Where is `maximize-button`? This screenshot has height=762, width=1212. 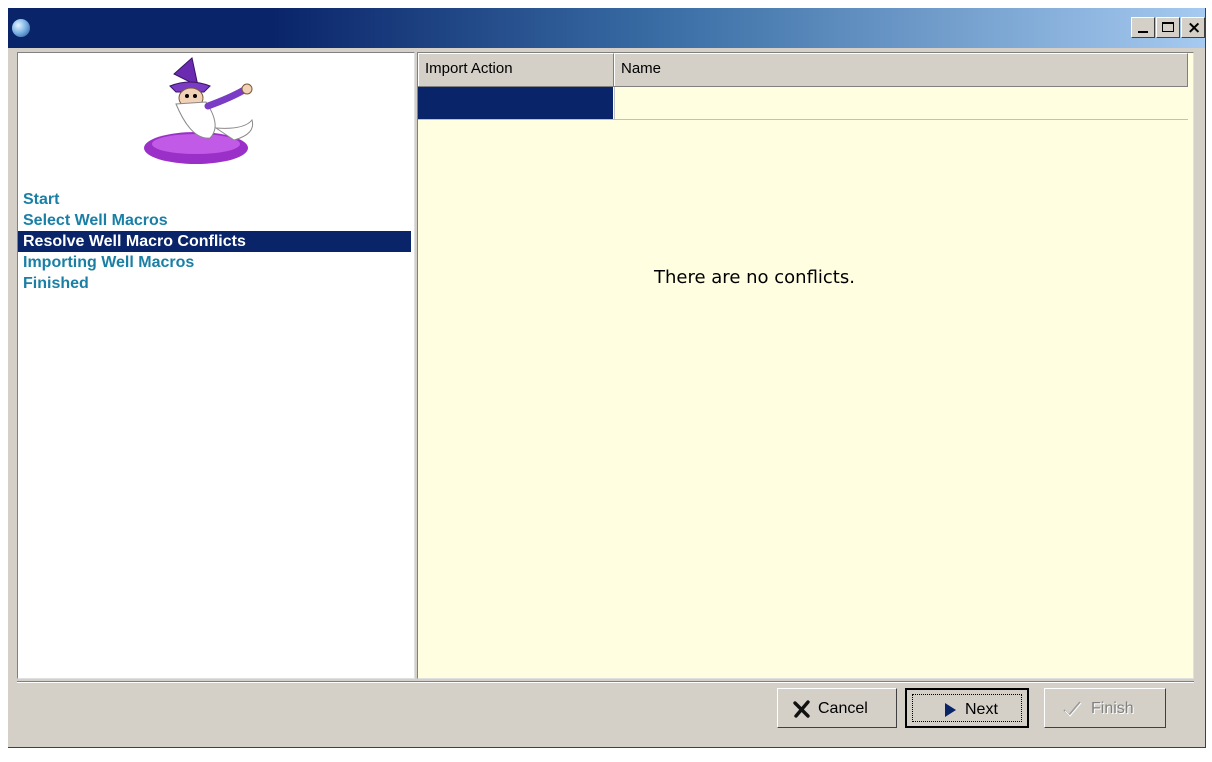
maximize-button is located at coordinates (1168, 27).